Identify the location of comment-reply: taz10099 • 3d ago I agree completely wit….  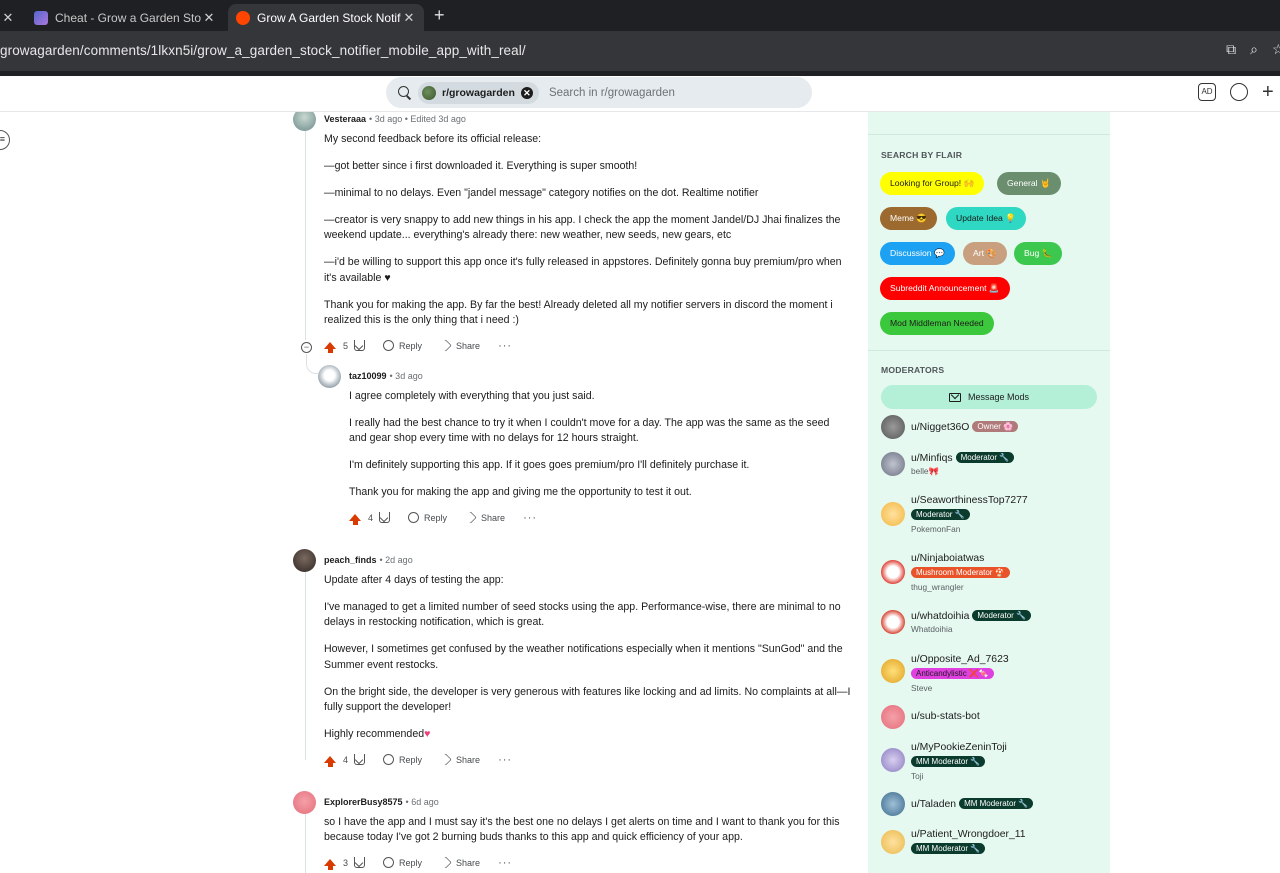
(583, 446).